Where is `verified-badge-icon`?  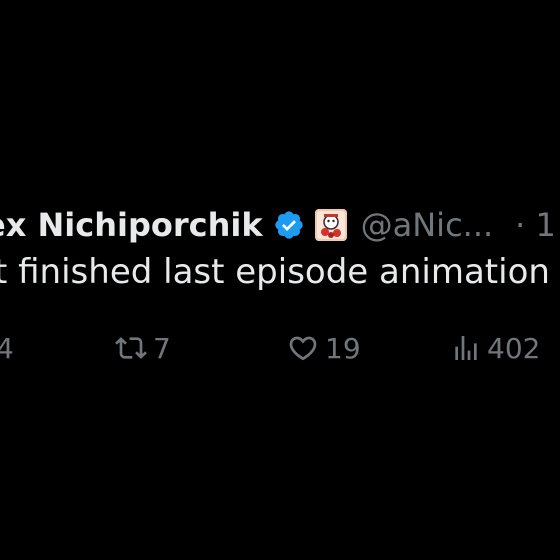
verified-badge-icon is located at coordinates (289, 225).